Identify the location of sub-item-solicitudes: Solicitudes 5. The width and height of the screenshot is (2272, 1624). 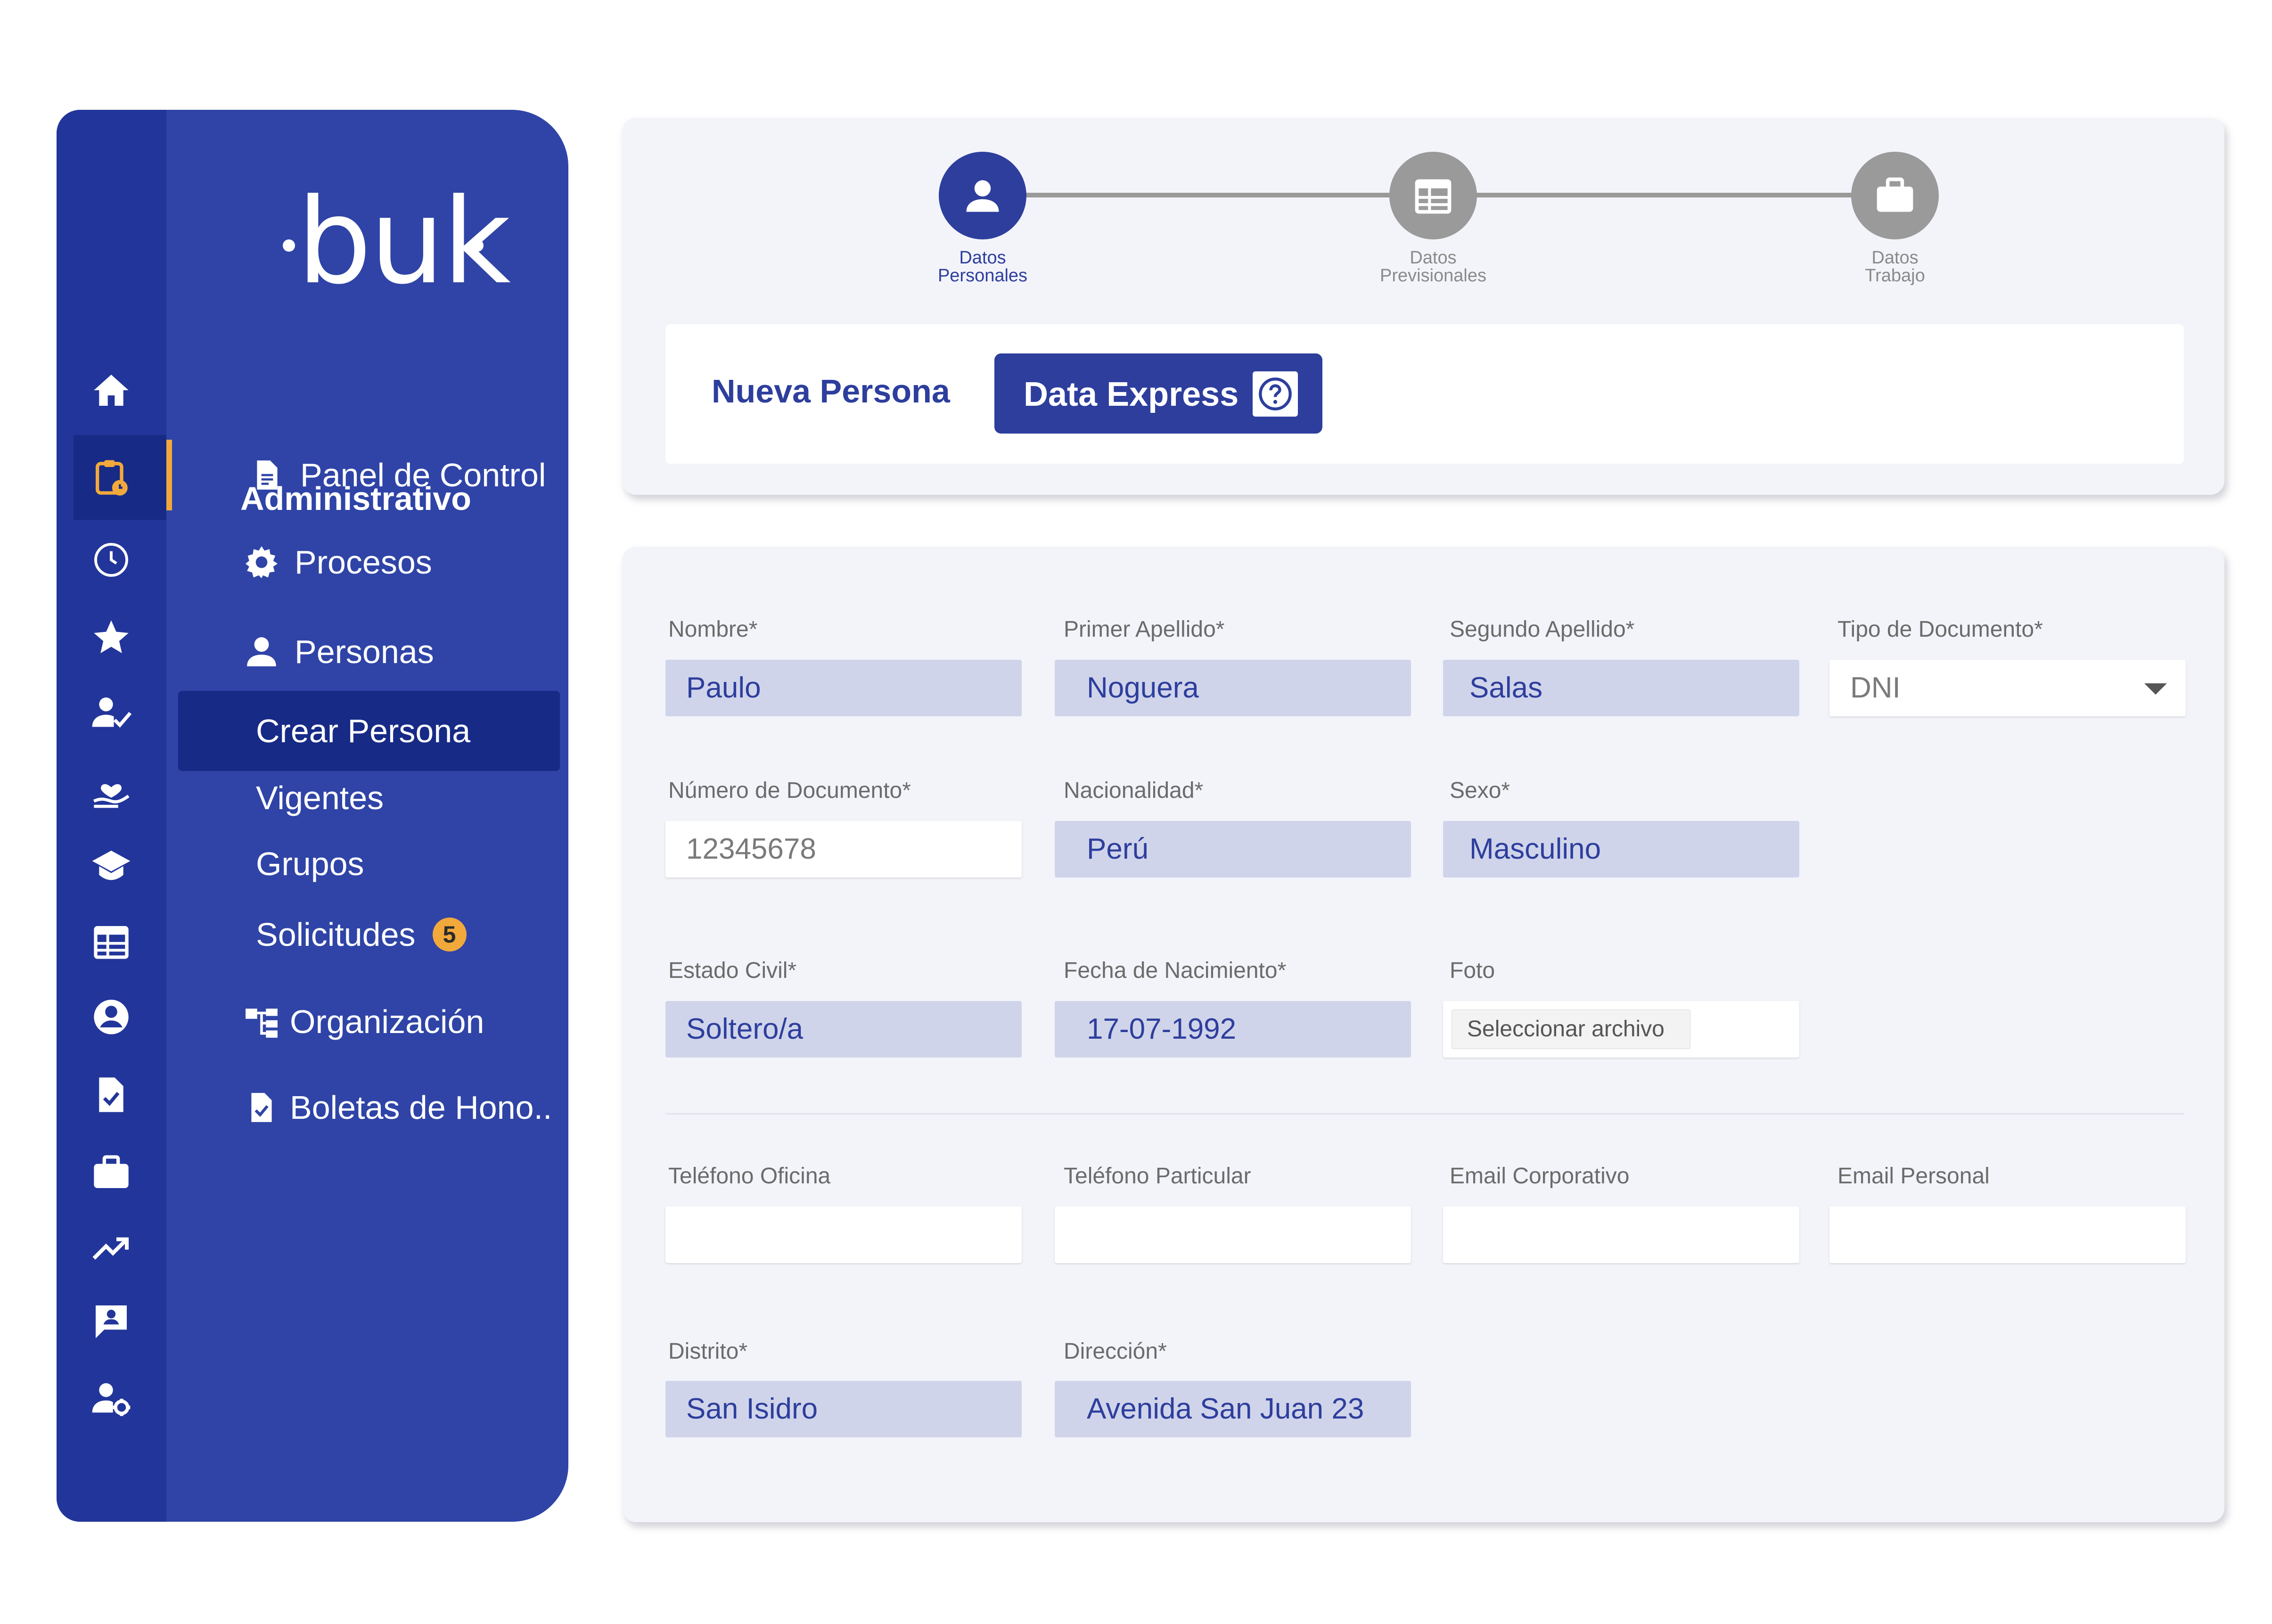
(369, 934).